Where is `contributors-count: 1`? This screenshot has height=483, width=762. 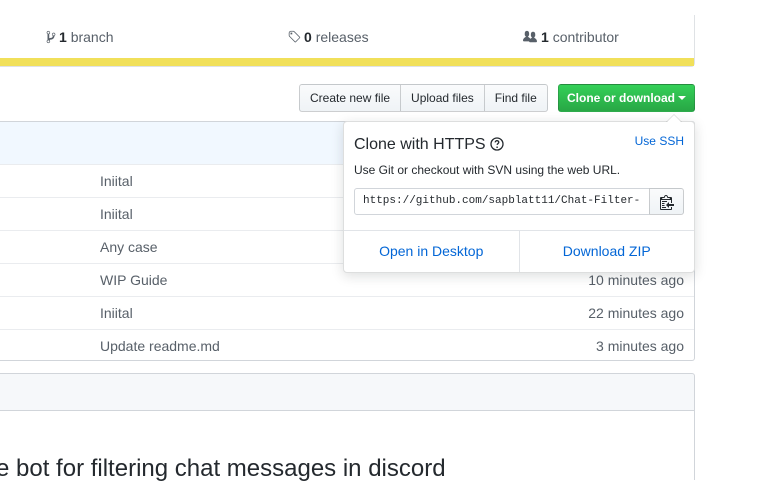
contributors-count: 1 is located at coordinates (545, 37).